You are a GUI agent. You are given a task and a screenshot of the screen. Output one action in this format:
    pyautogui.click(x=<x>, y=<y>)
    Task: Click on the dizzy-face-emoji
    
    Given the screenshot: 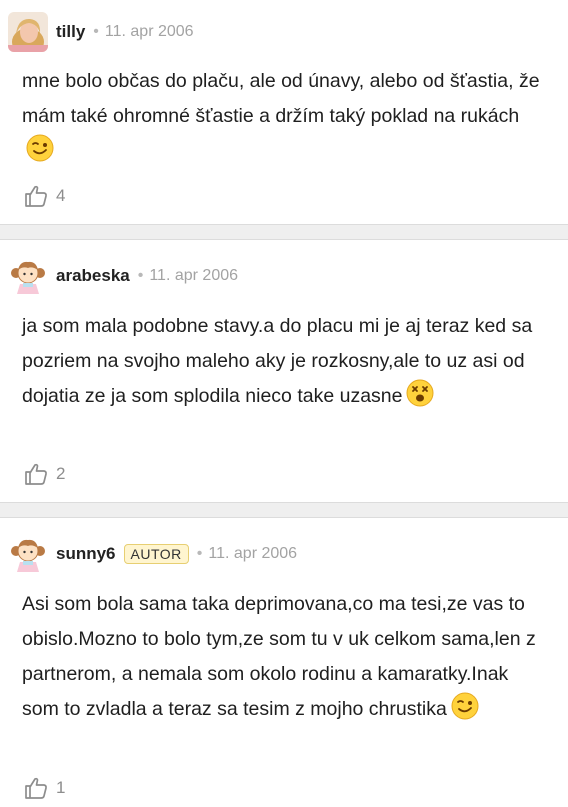 What is the action you would take?
    pyautogui.click(x=420, y=399)
    